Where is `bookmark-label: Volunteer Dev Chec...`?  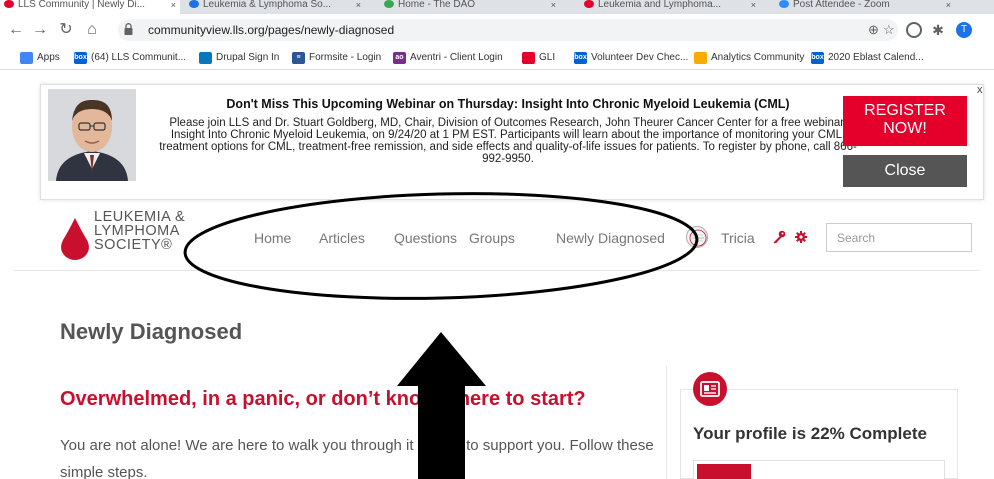
bookmark-label: Volunteer Dev Chec... is located at coordinates (640, 57).